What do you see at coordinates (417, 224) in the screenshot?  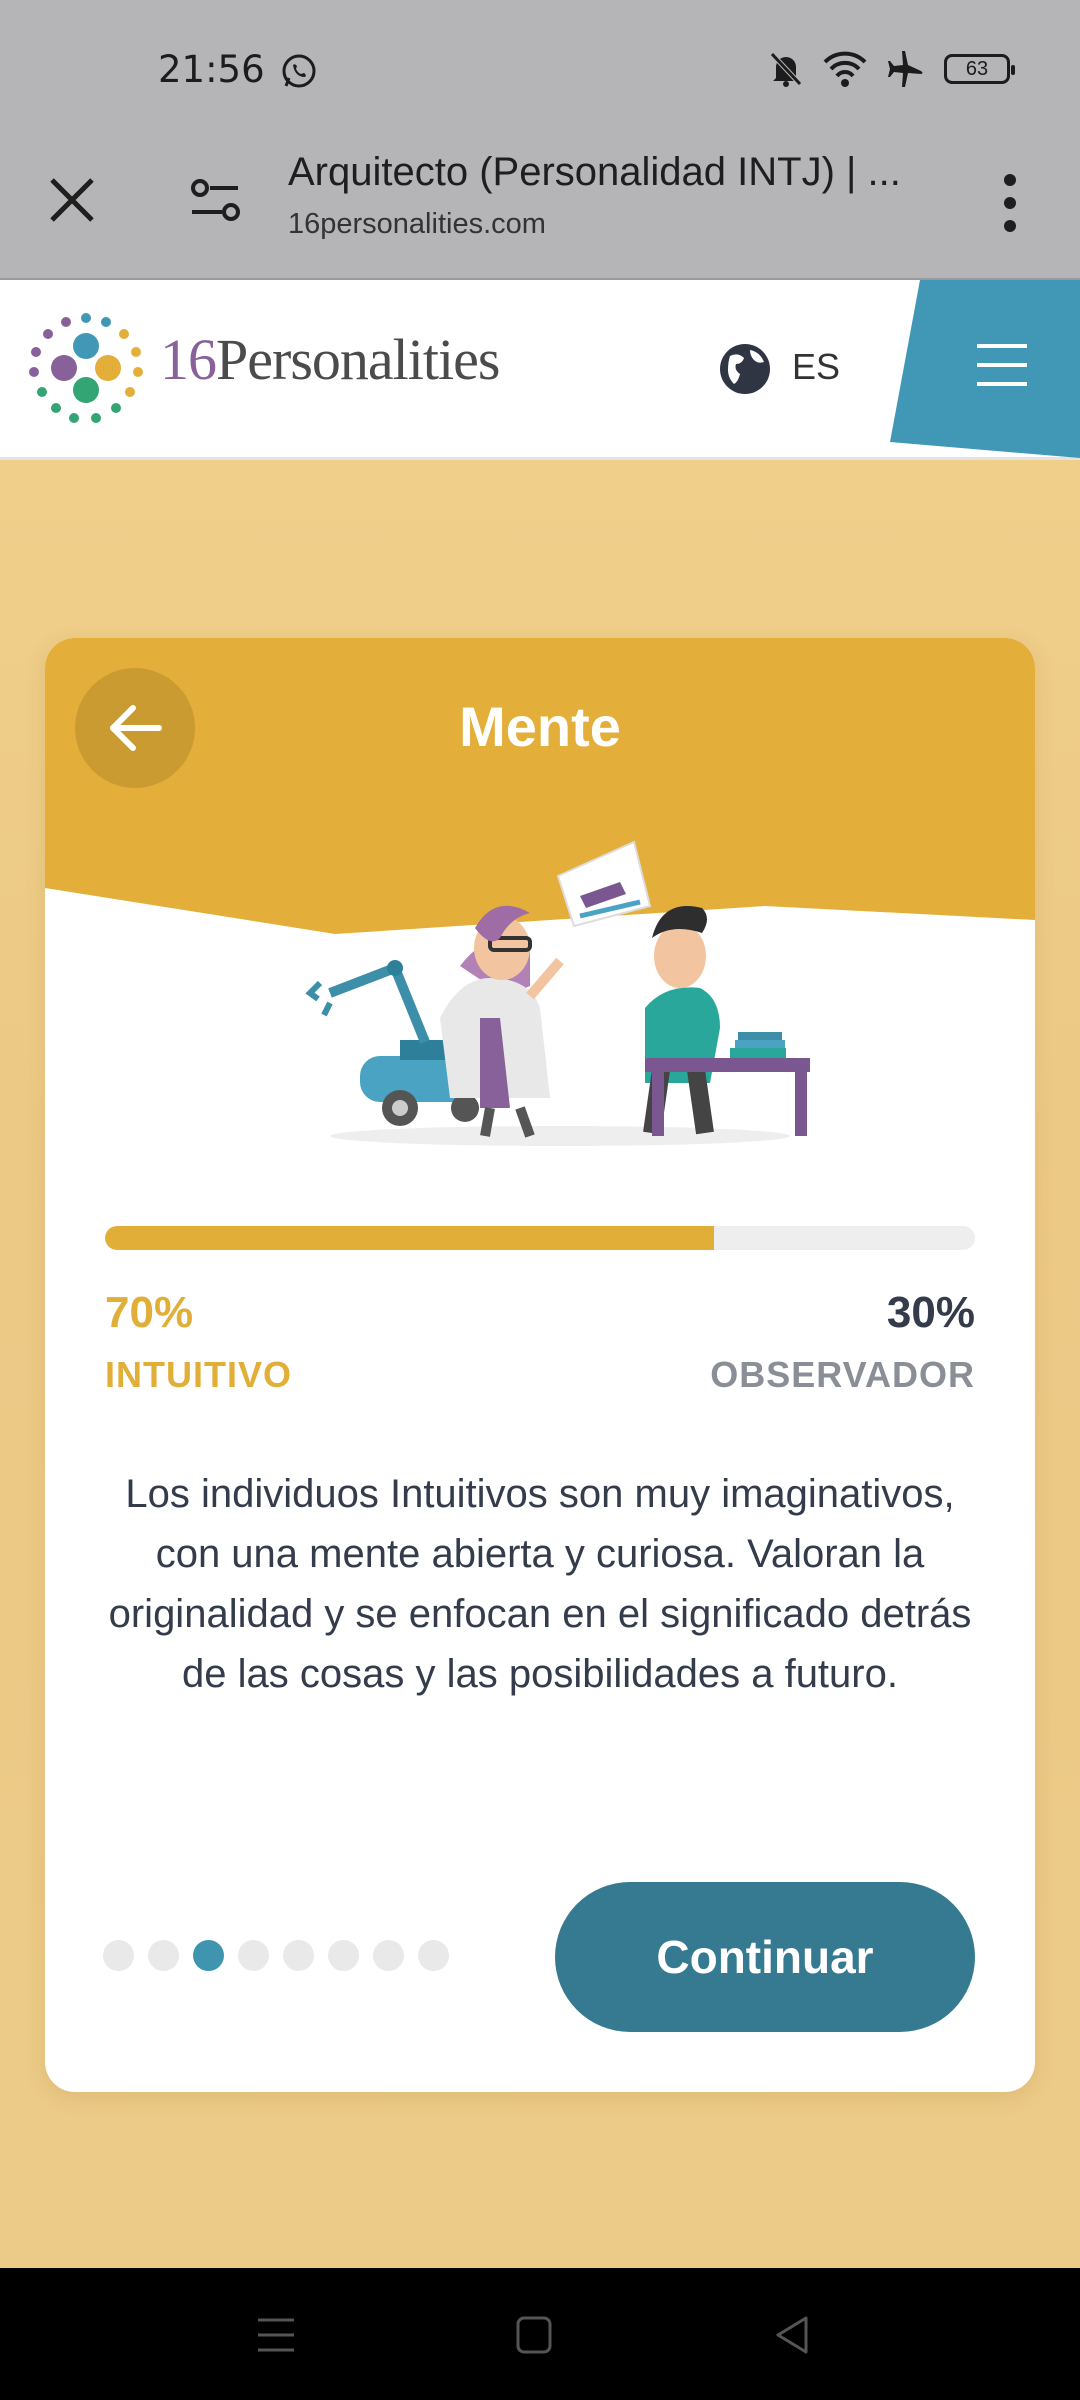 I see `page-url: 16personalities.com` at bounding box center [417, 224].